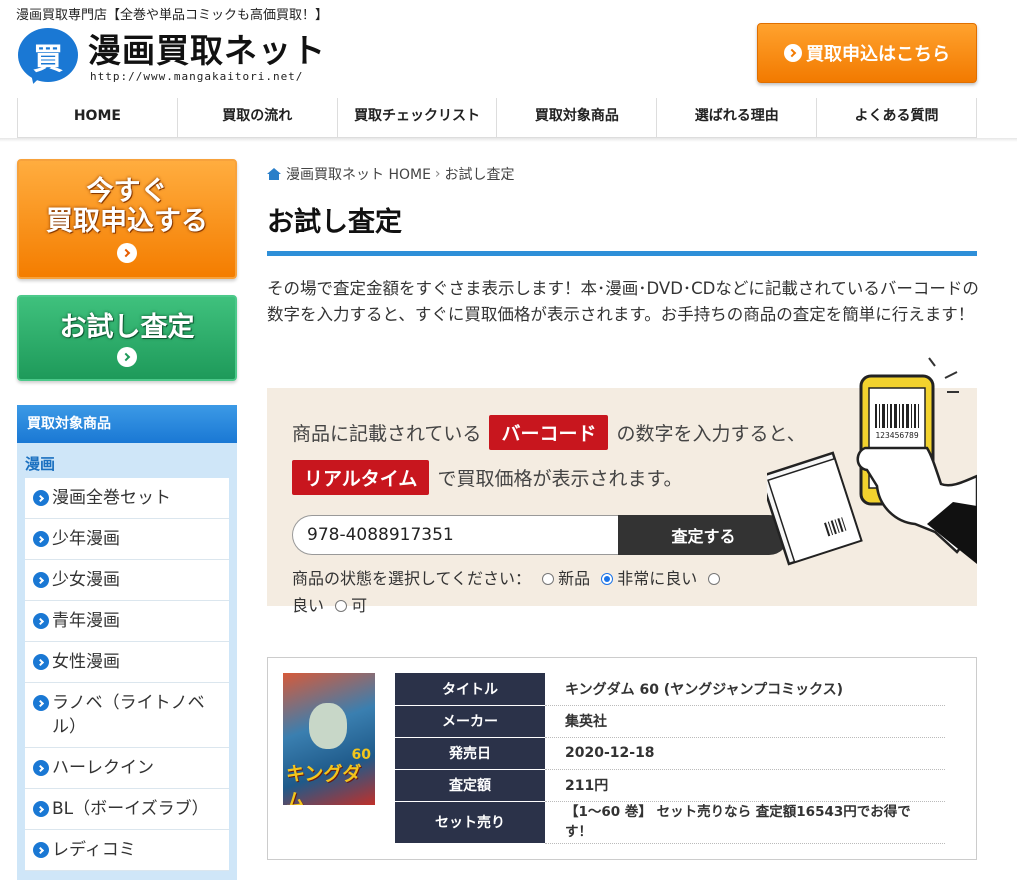  I want to click on barcode-search: 査定する, so click(540, 535).